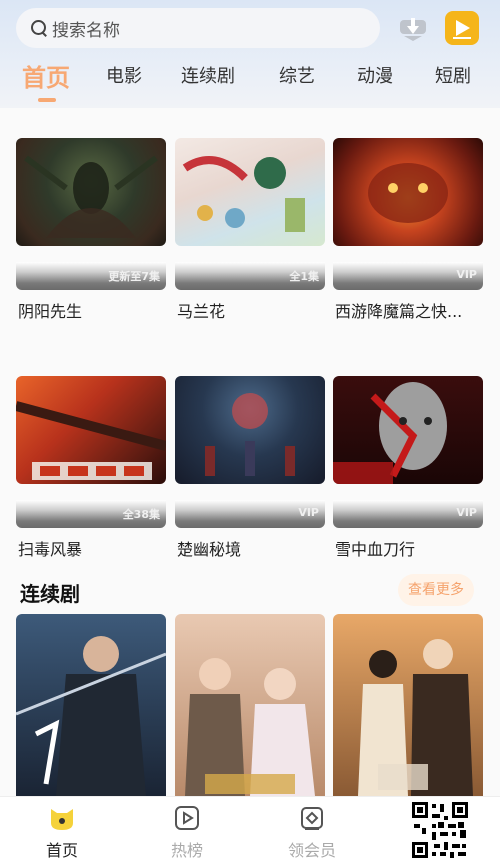  Describe the element at coordinates (91, 514) in the screenshot. I see `episode-badge: 全38集` at that location.